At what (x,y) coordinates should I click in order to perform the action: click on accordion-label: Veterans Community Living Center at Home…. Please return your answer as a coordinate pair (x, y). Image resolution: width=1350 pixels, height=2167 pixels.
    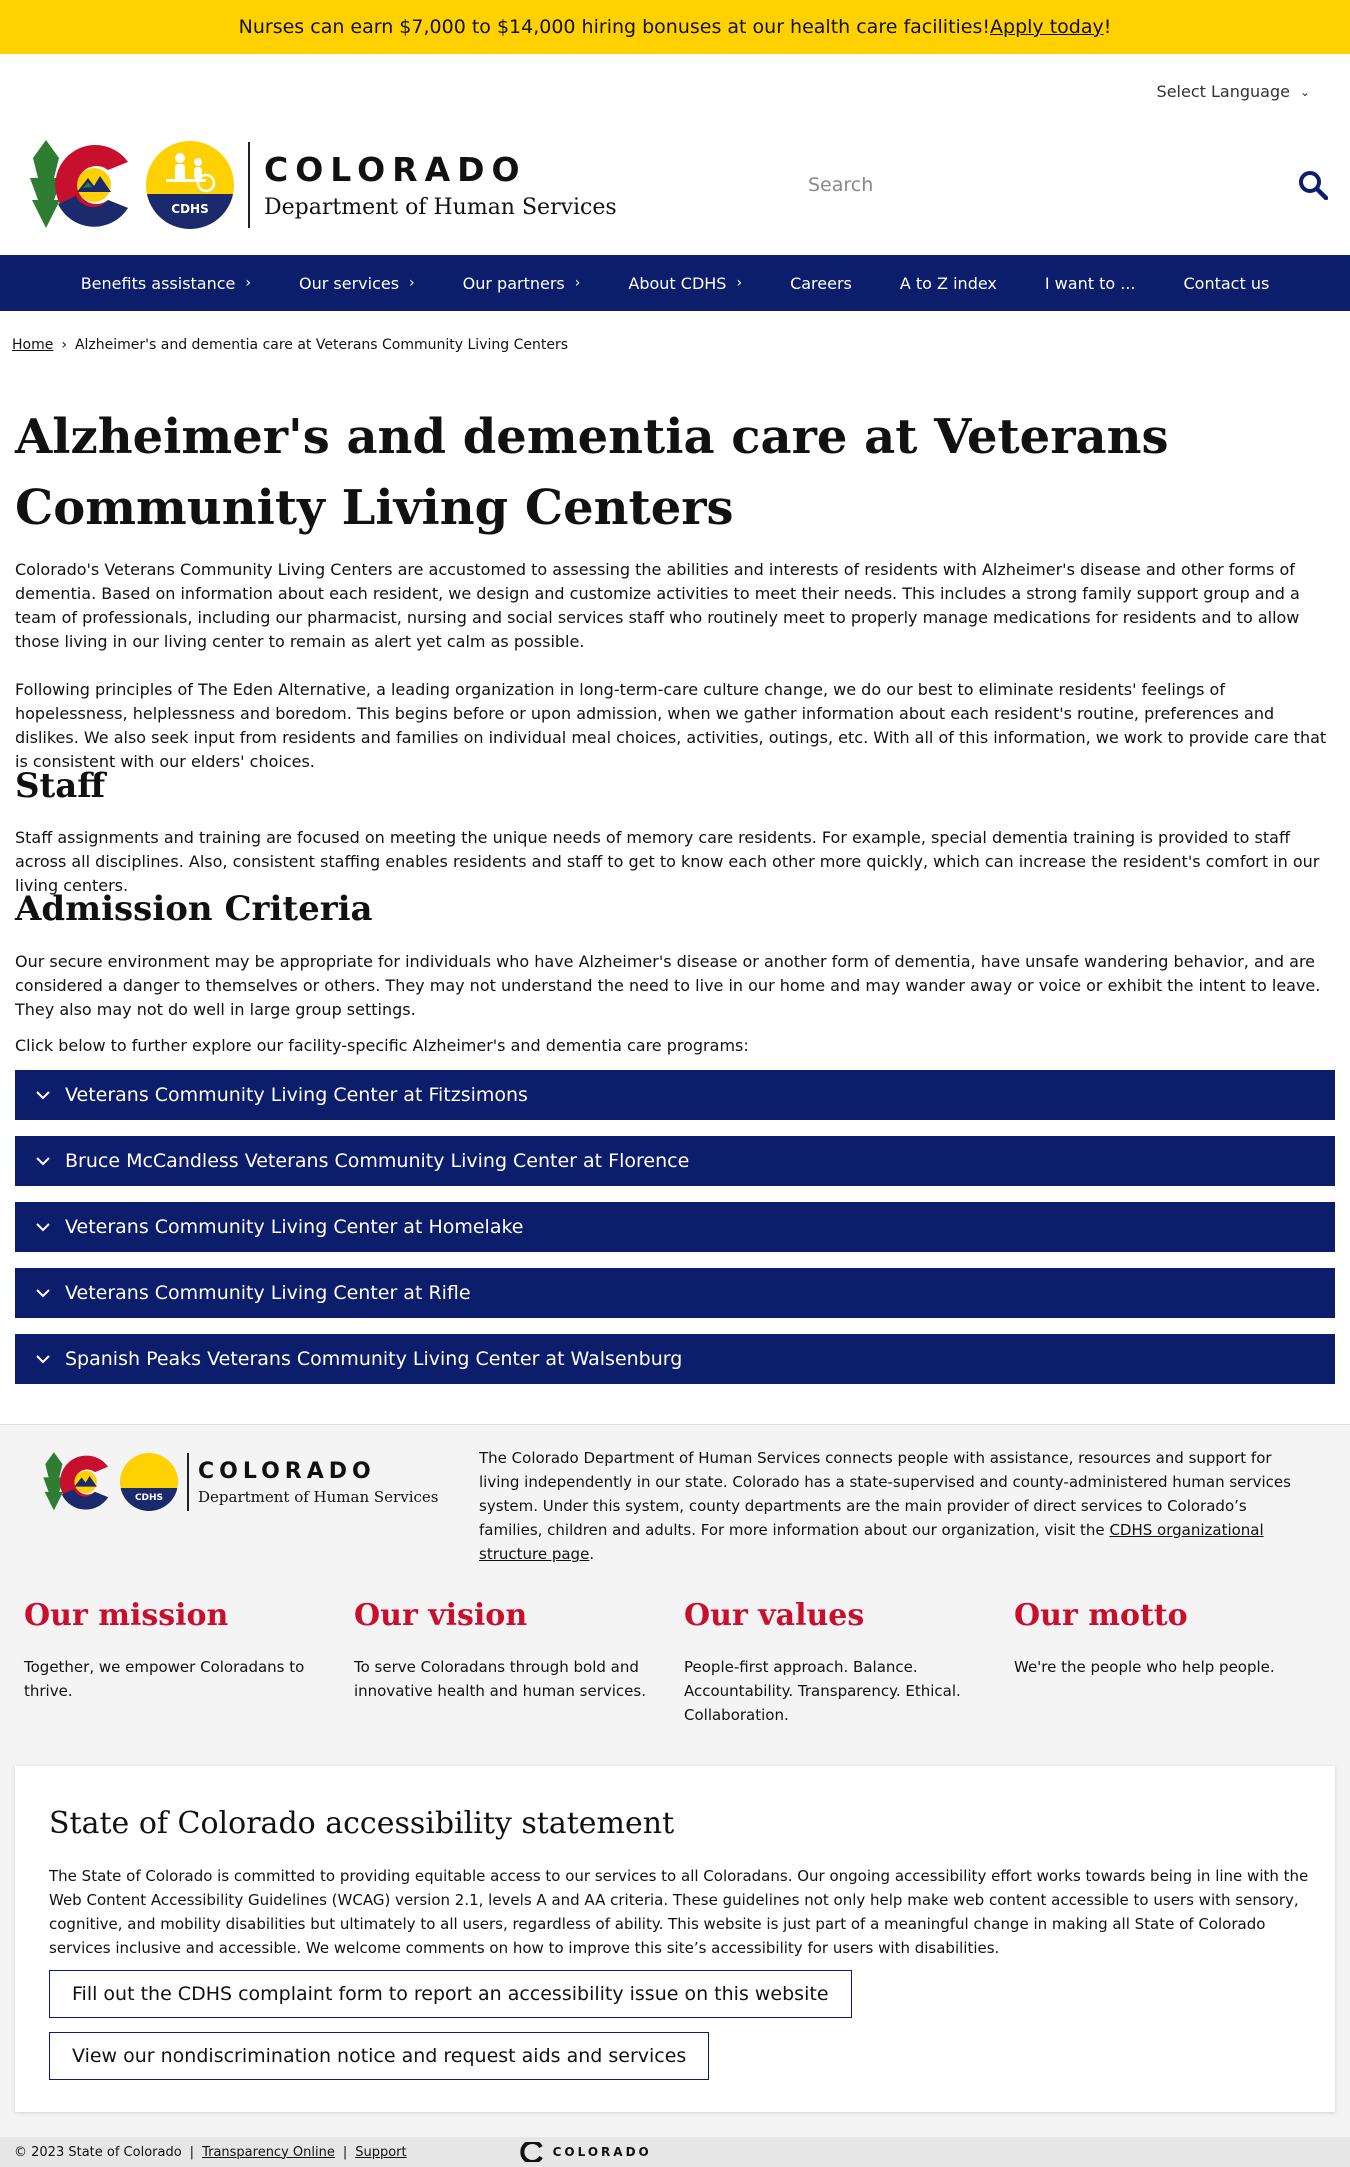
    Looking at the image, I should click on (294, 1227).